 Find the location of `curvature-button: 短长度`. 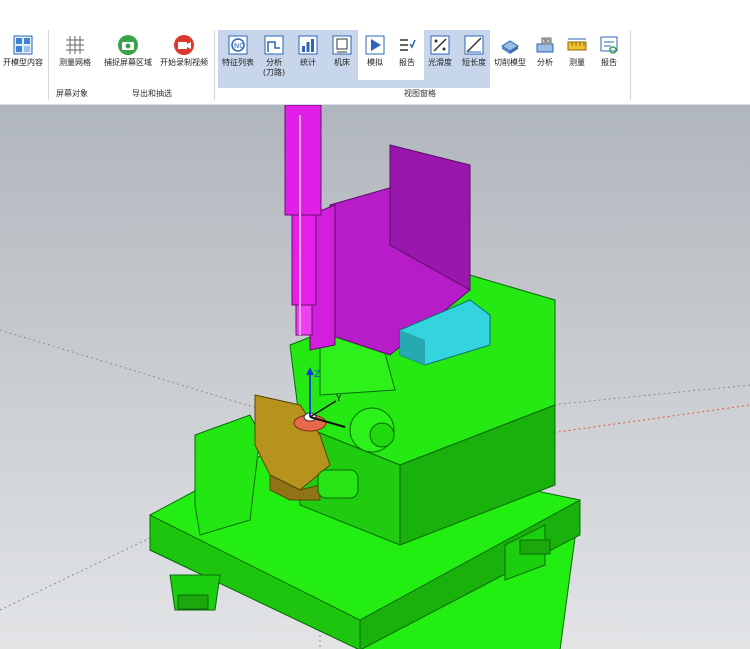

curvature-button: 短长度 is located at coordinates (474, 56).